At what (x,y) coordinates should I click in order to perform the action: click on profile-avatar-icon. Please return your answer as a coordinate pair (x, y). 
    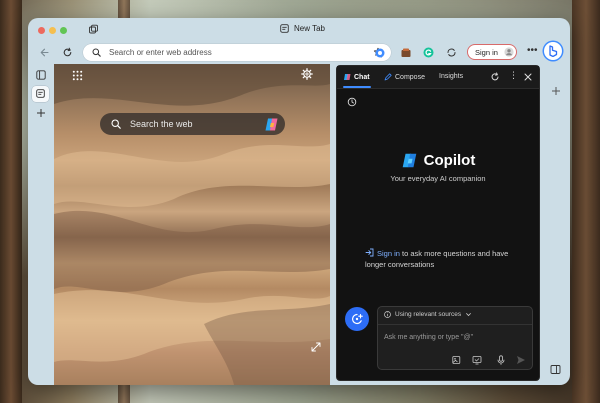
    Looking at the image, I should click on (509, 52).